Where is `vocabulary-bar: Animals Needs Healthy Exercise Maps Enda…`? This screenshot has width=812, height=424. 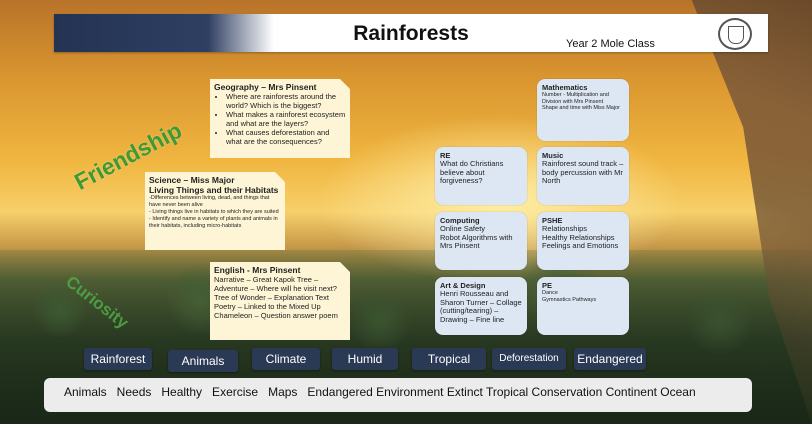 vocabulary-bar: Animals Needs Healthy Exercise Maps Enda… is located at coordinates (398, 395).